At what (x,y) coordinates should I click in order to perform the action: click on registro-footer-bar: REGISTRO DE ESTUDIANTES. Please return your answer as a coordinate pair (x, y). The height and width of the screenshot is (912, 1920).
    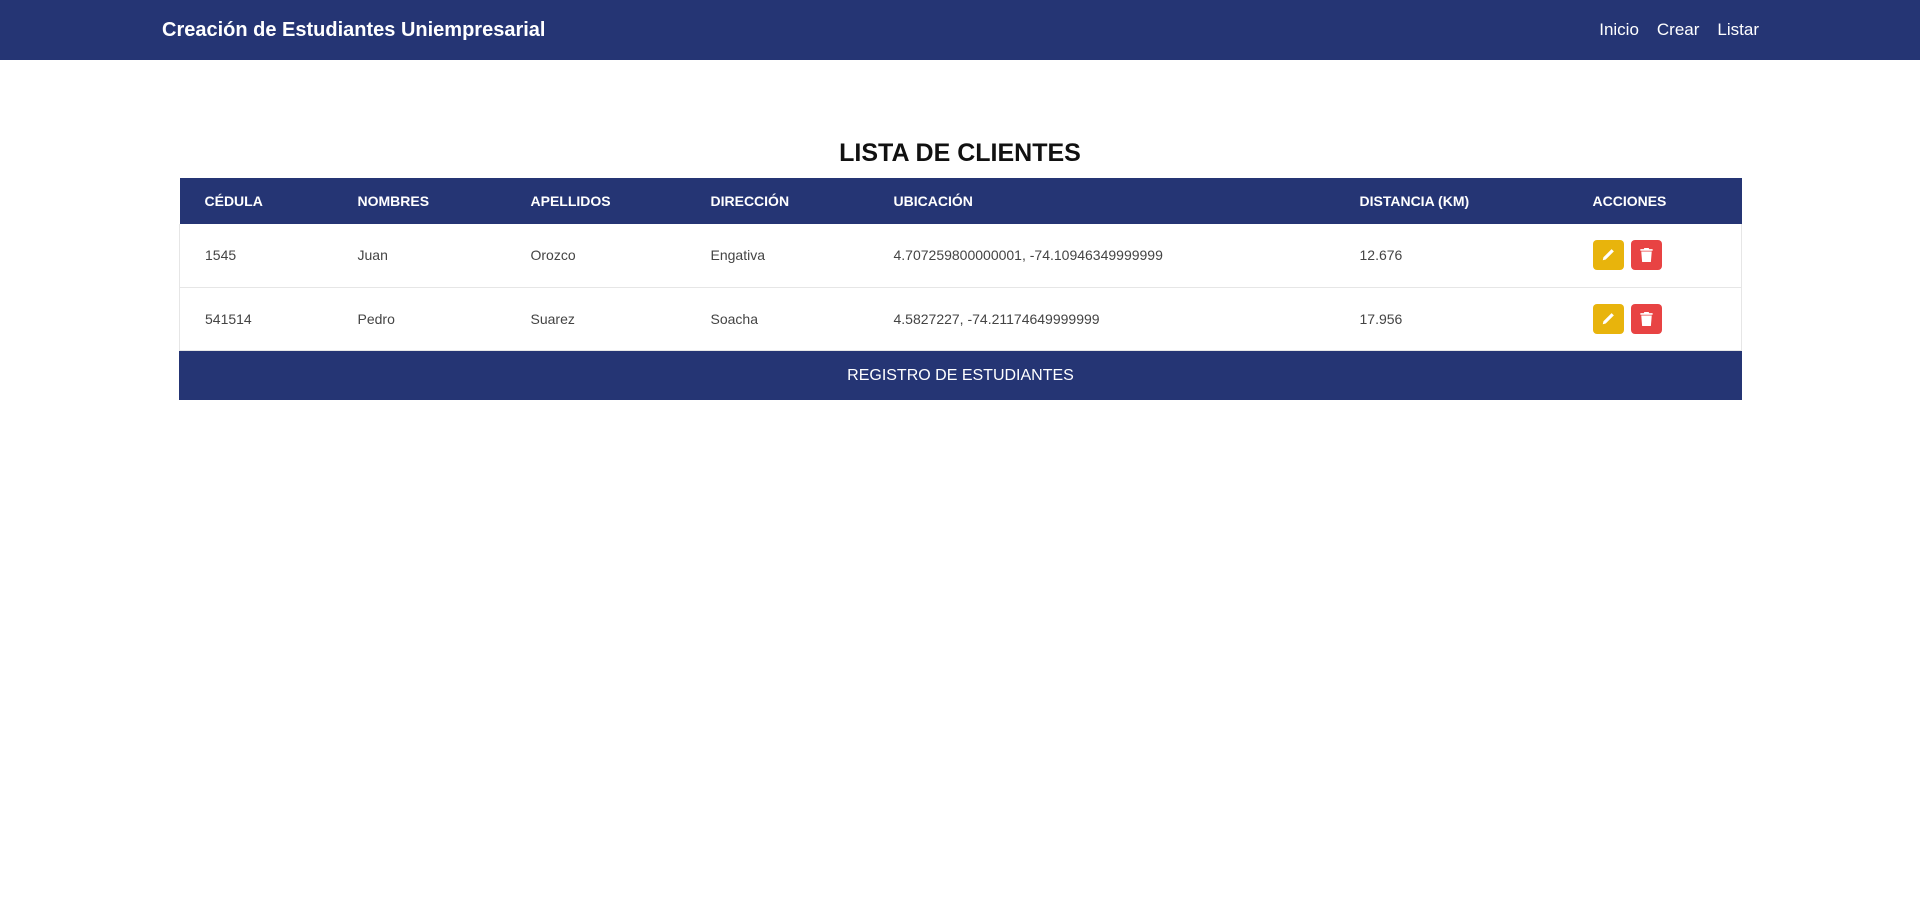
    Looking at the image, I should click on (960, 375).